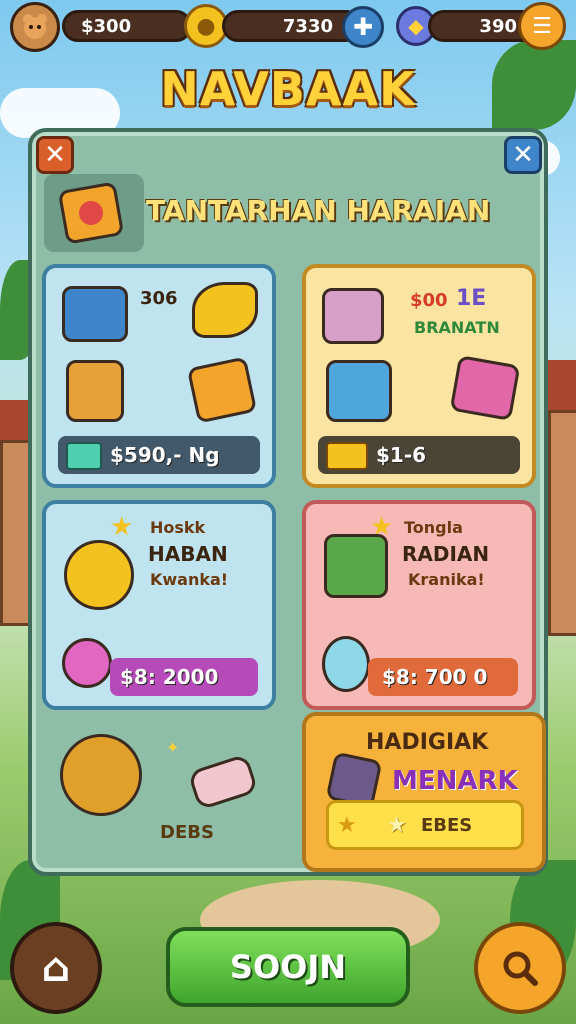 The image size is (576, 1024). Describe the element at coordinates (419, 605) in the screenshot. I see `offer-card-4: ★ Tongla RADIAN Kranika! $8: 700 0` at that location.